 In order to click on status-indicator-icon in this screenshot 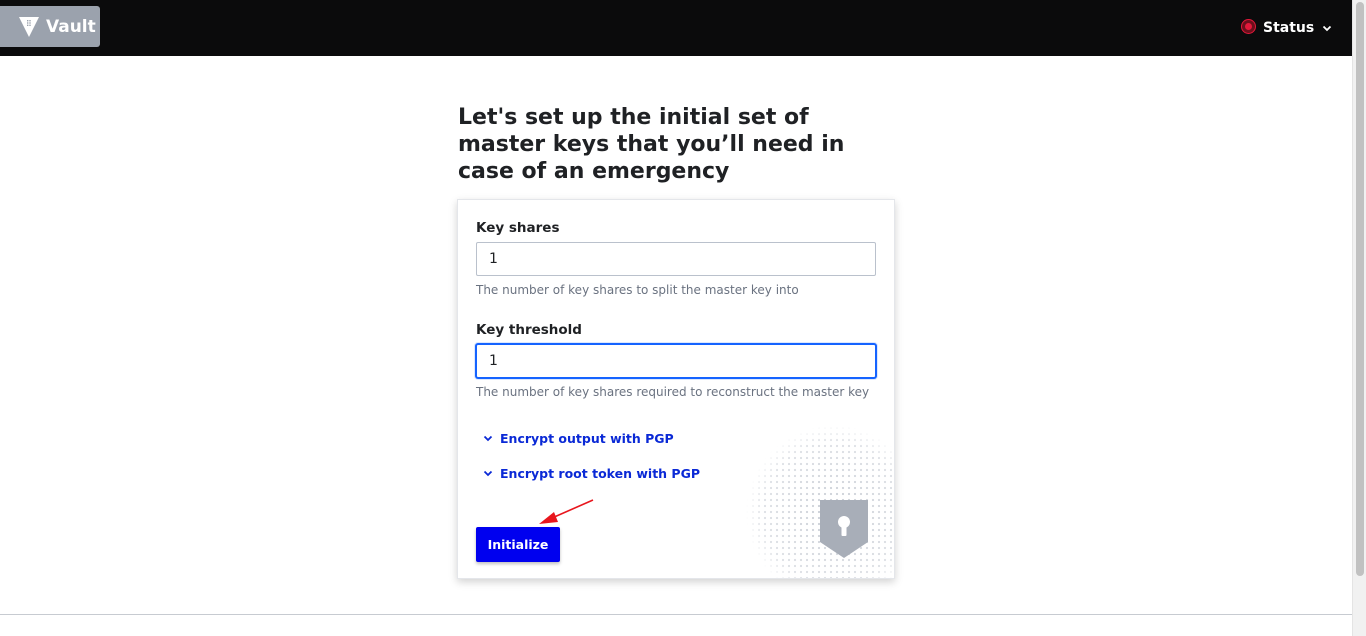, I will do `click(1248, 26)`.